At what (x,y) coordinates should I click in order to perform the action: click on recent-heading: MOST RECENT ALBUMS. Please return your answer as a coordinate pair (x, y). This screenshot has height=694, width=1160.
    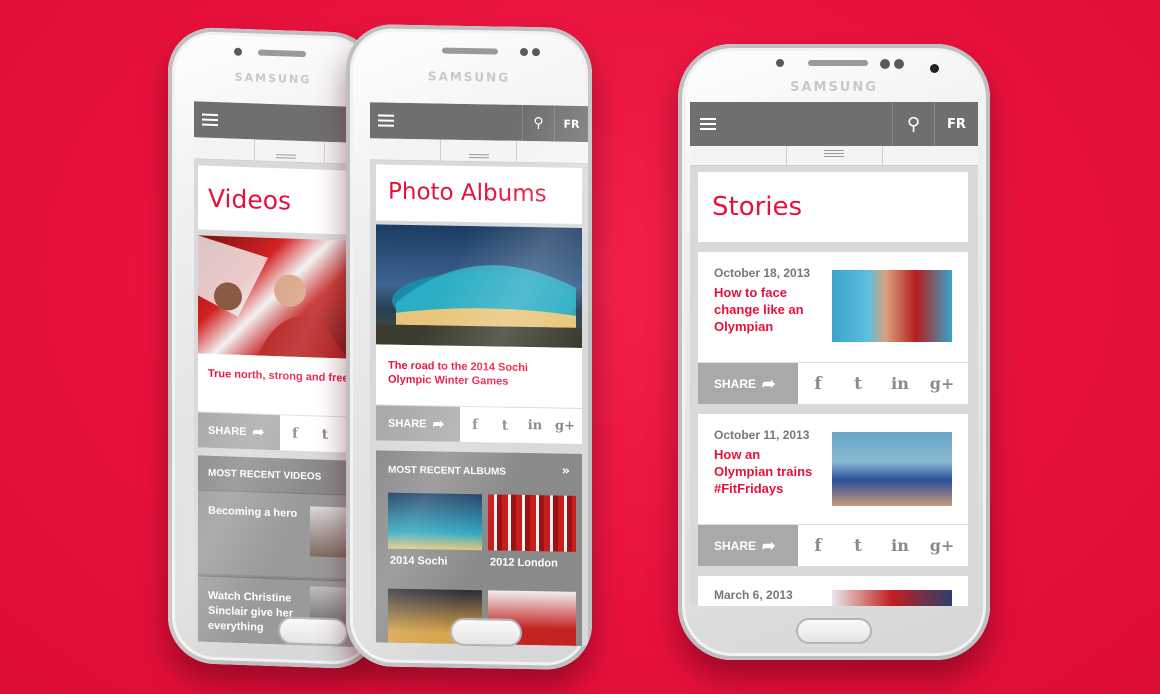
    Looking at the image, I should click on (447, 471).